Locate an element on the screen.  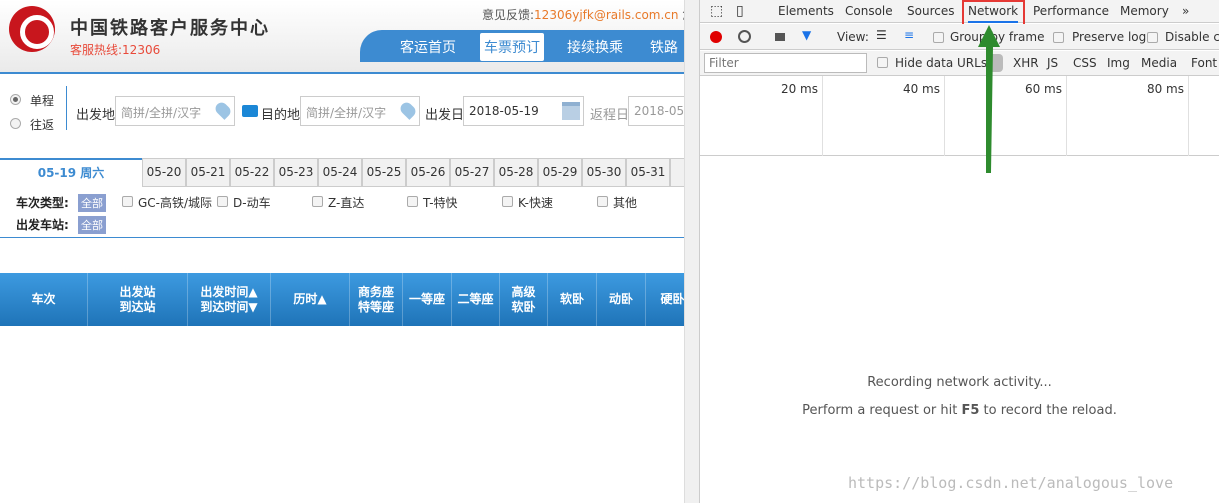
feedback-email: 12306yjfk@rails.com.cn is located at coordinates (606, 15).